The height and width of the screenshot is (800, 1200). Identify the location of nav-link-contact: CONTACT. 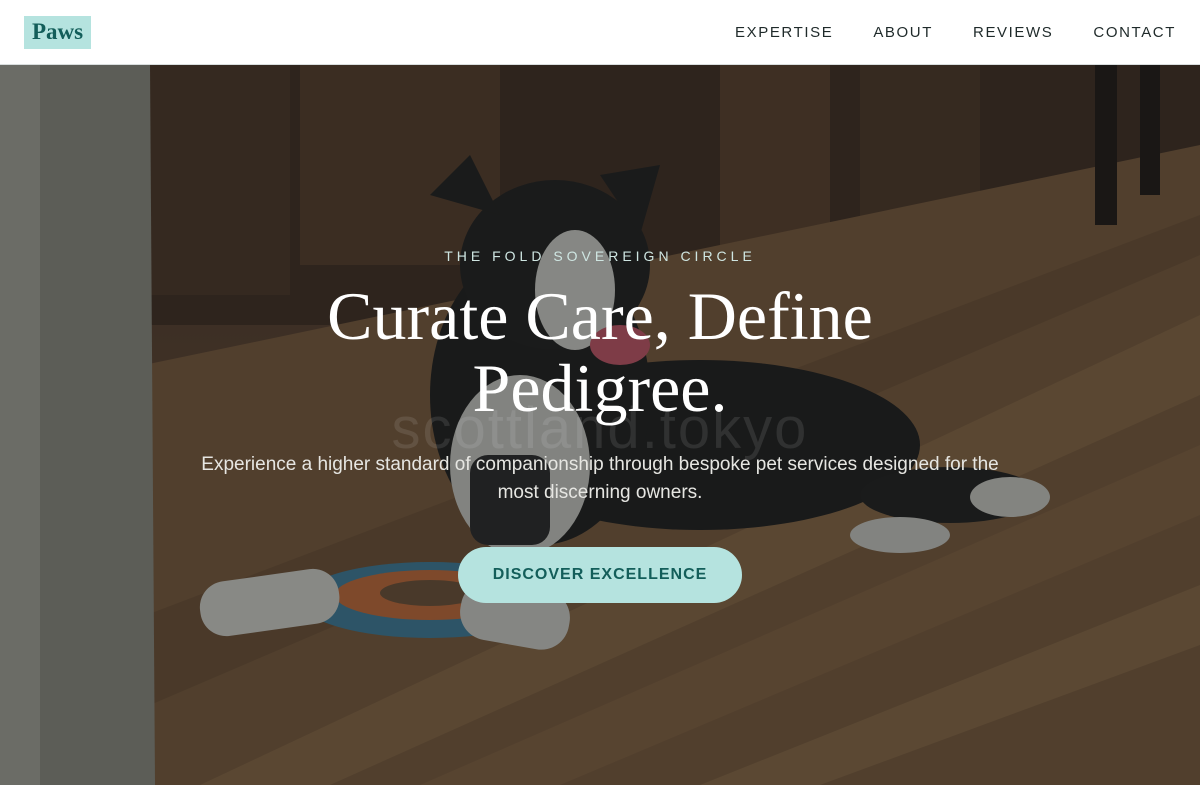
(1134, 32).